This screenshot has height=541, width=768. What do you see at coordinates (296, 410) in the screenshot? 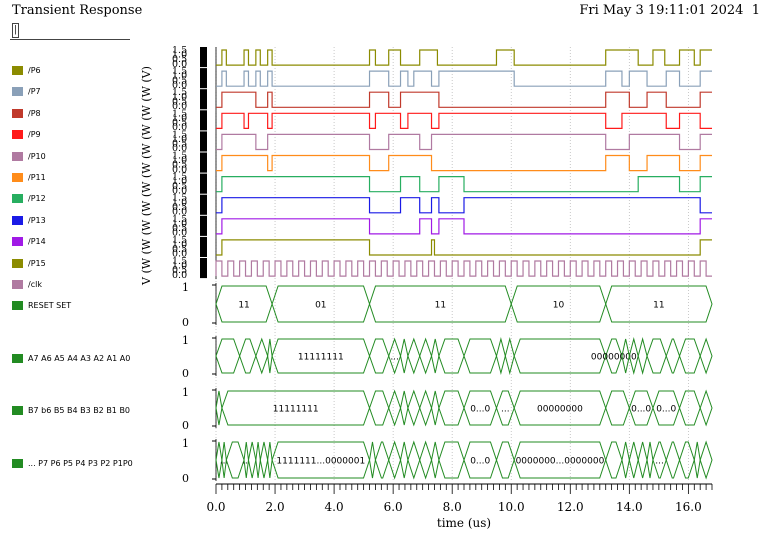
I see `bus-value-label-2-1: 11111111` at bounding box center [296, 410].